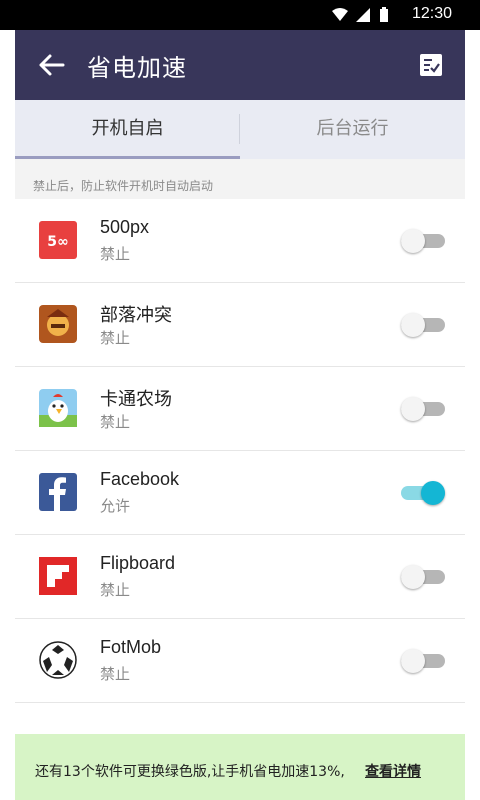  What do you see at coordinates (190, 772) in the screenshot?
I see `promo-text: 还有13个软件可更换绿色版,让手机省电加速13%,` at bounding box center [190, 772].